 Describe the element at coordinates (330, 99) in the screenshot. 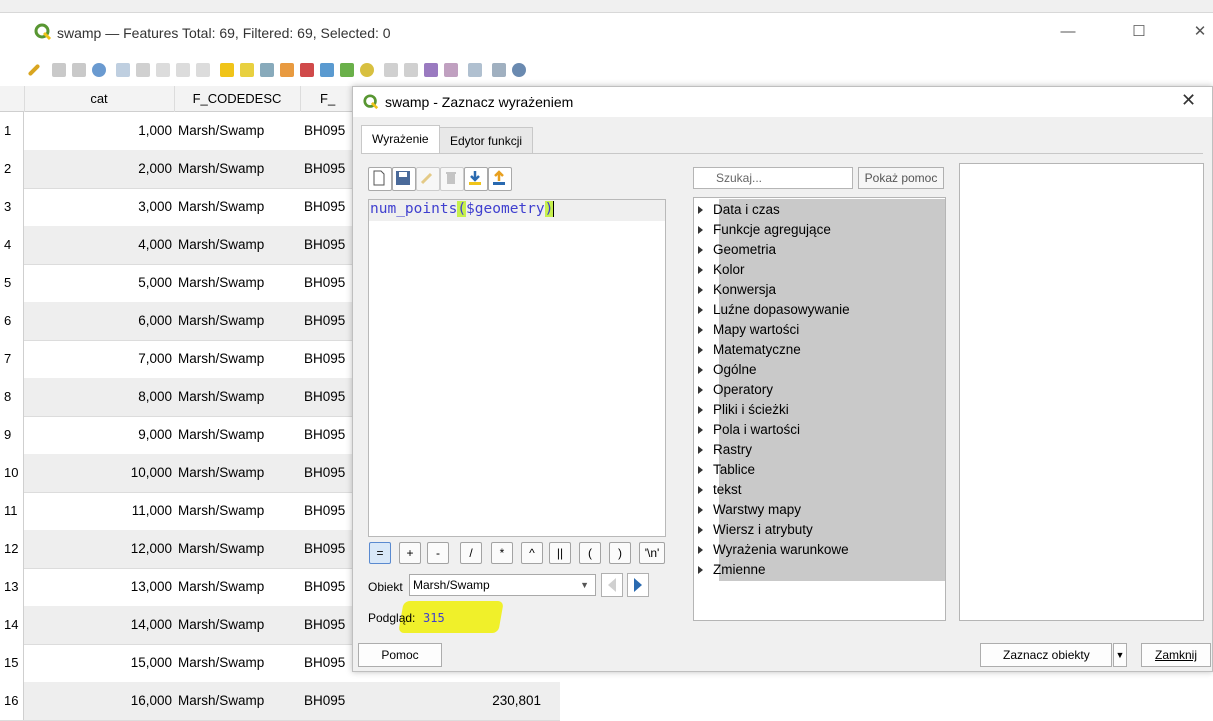

I see `column-header-f-code: F_` at that location.